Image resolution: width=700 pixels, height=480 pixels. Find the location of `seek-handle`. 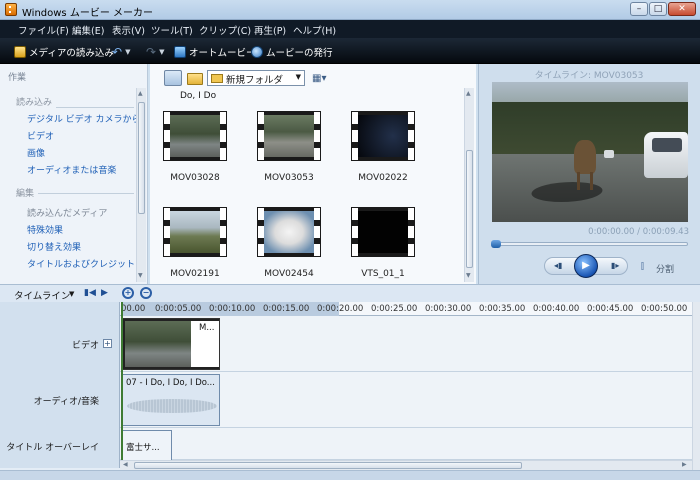

seek-handle is located at coordinates (496, 244).